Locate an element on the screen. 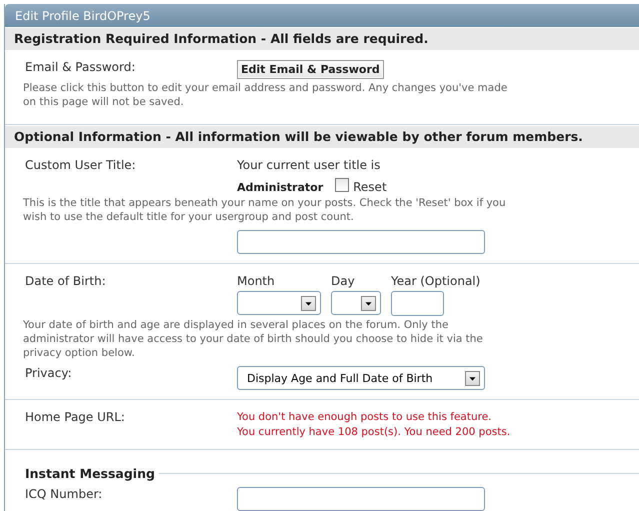  year-field is located at coordinates (417, 303).